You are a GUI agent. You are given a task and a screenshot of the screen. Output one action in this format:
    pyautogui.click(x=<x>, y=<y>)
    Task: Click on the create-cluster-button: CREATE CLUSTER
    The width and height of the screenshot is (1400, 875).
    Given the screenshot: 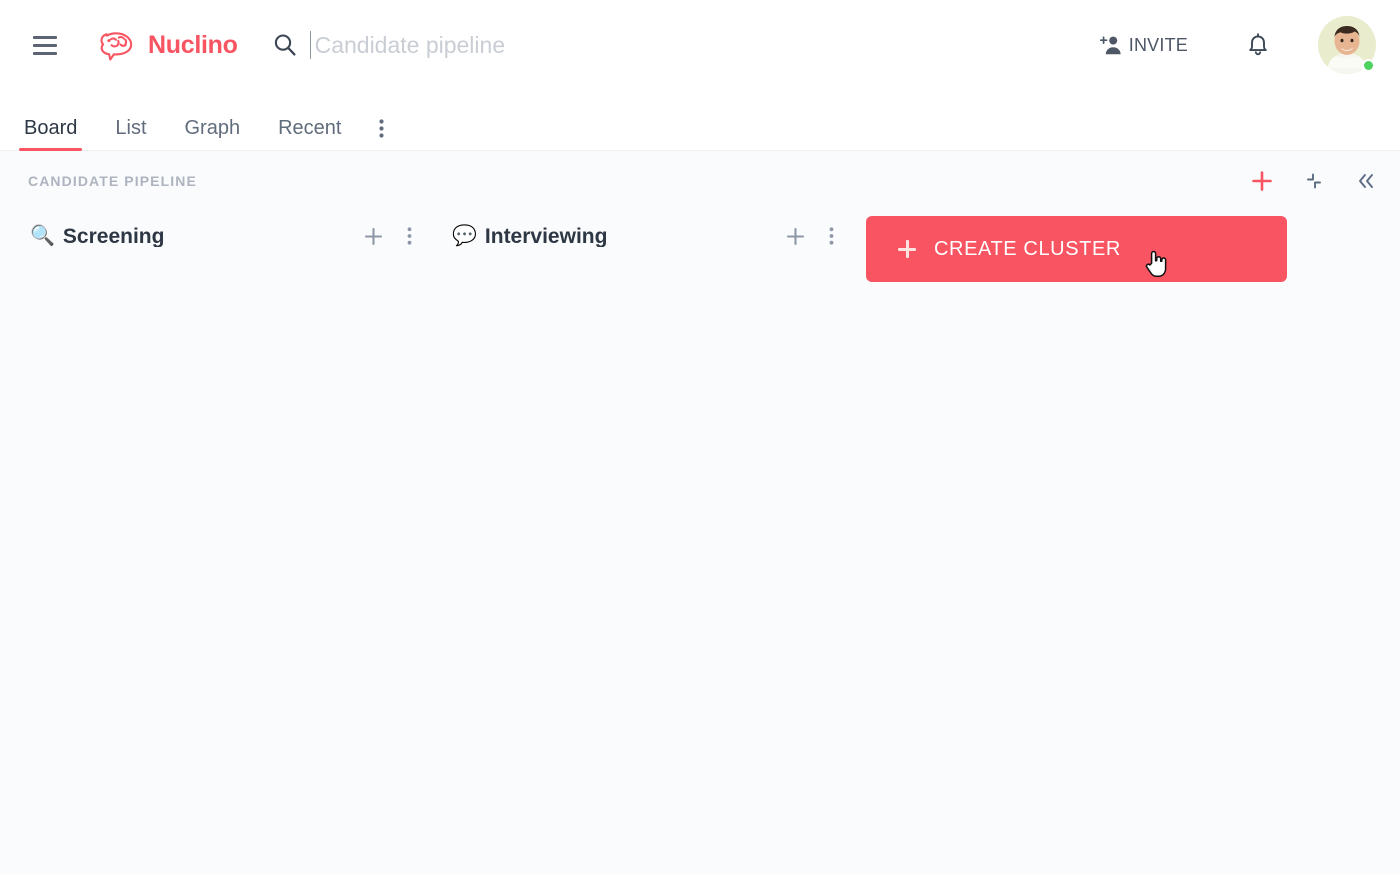 What is the action you would take?
    pyautogui.click(x=1076, y=249)
    